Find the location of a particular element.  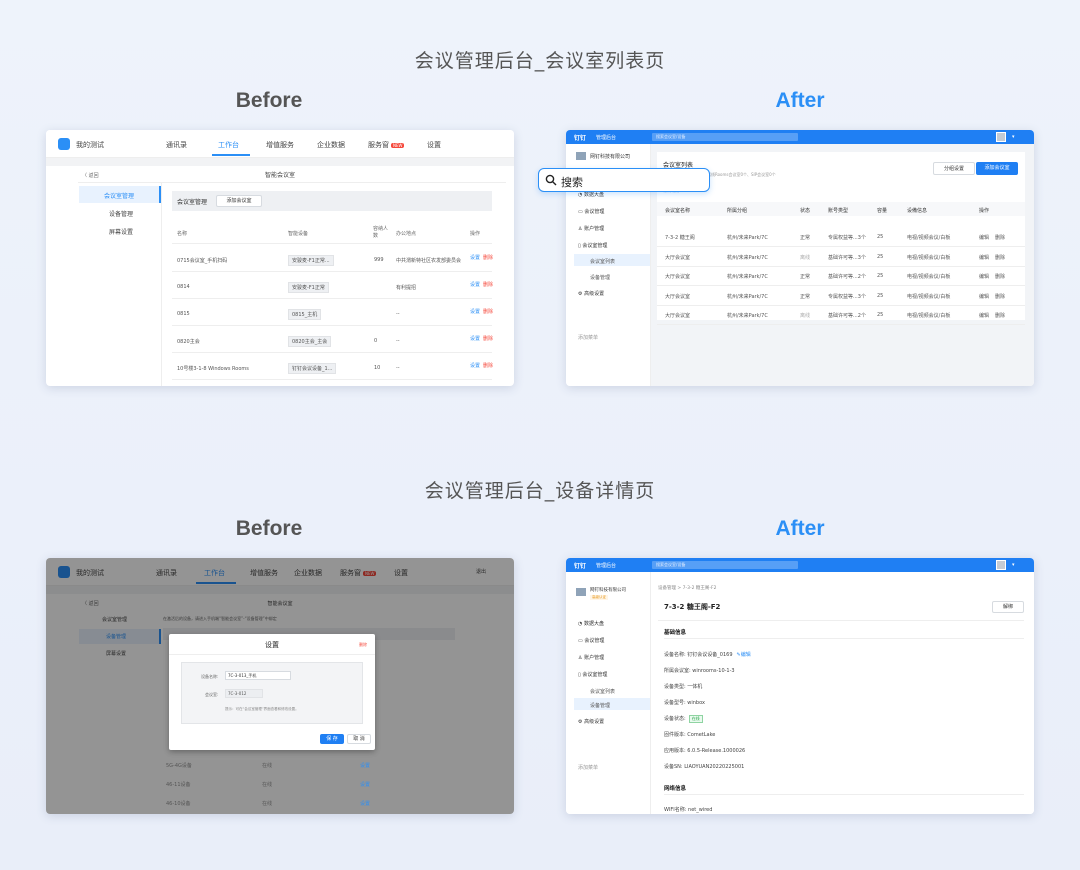

sidebar-item-advanced-label: 高级设置 is located at coordinates (594, 294).